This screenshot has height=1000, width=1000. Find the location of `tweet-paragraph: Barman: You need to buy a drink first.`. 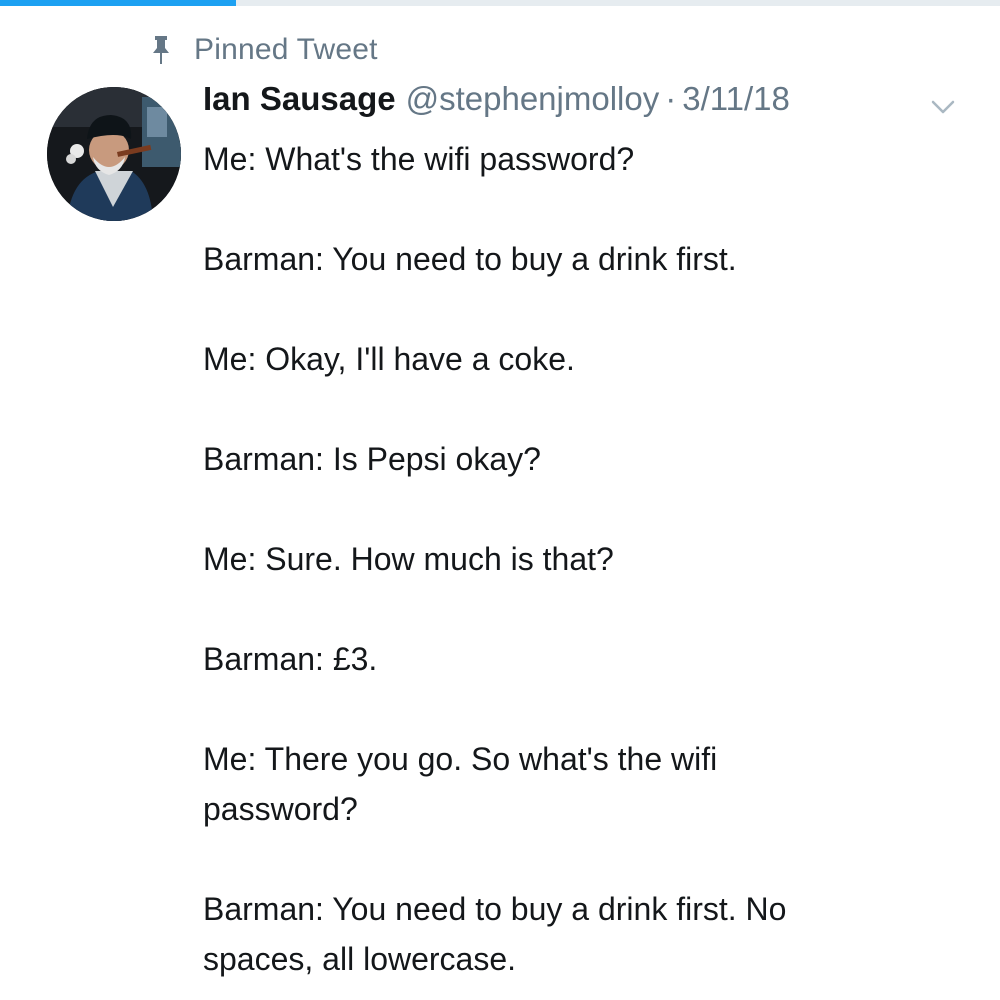

tweet-paragraph: Barman: You need to buy a drink first. is located at coordinates (588, 259).